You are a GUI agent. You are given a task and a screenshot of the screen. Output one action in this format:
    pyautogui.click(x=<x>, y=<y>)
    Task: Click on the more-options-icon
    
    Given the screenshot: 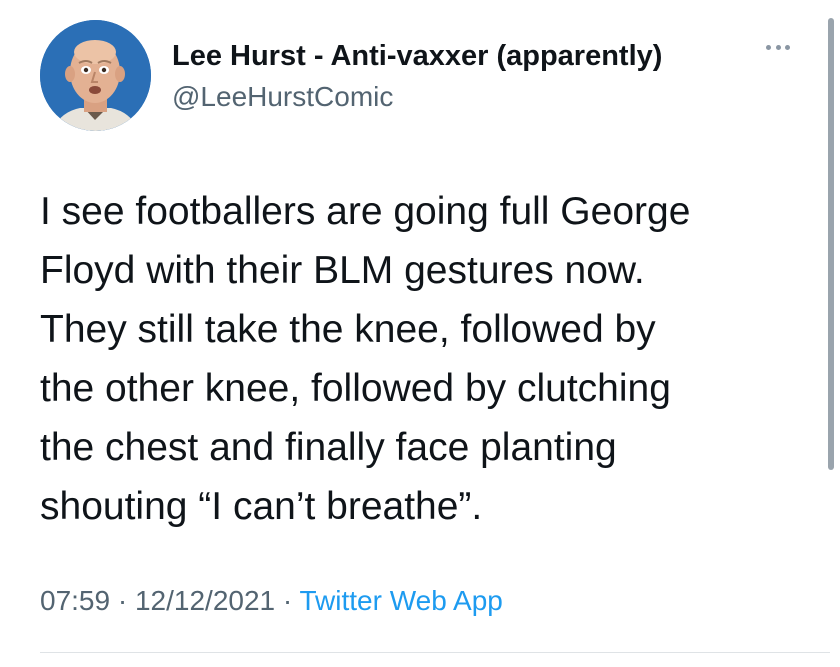 What is the action you would take?
    pyautogui.click(x=778, y=47)
    